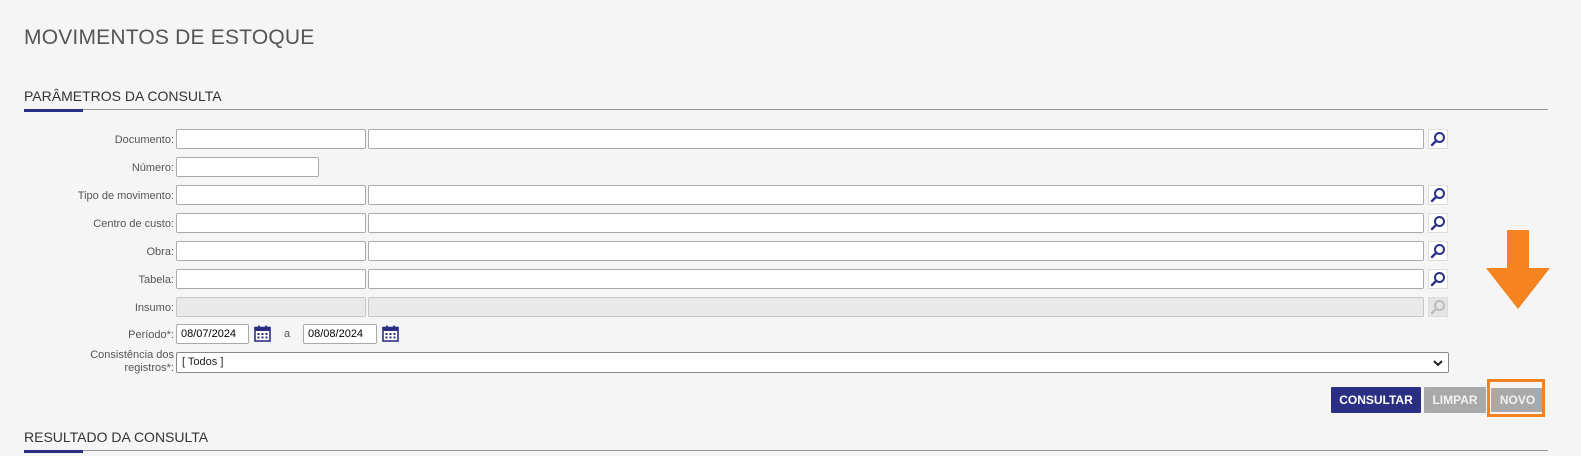 This screenshot has width=1581, height=456. Describe the element at coordinates (154, 308) in the screenshot. I see `insumo-label: Insumo:` at that location.